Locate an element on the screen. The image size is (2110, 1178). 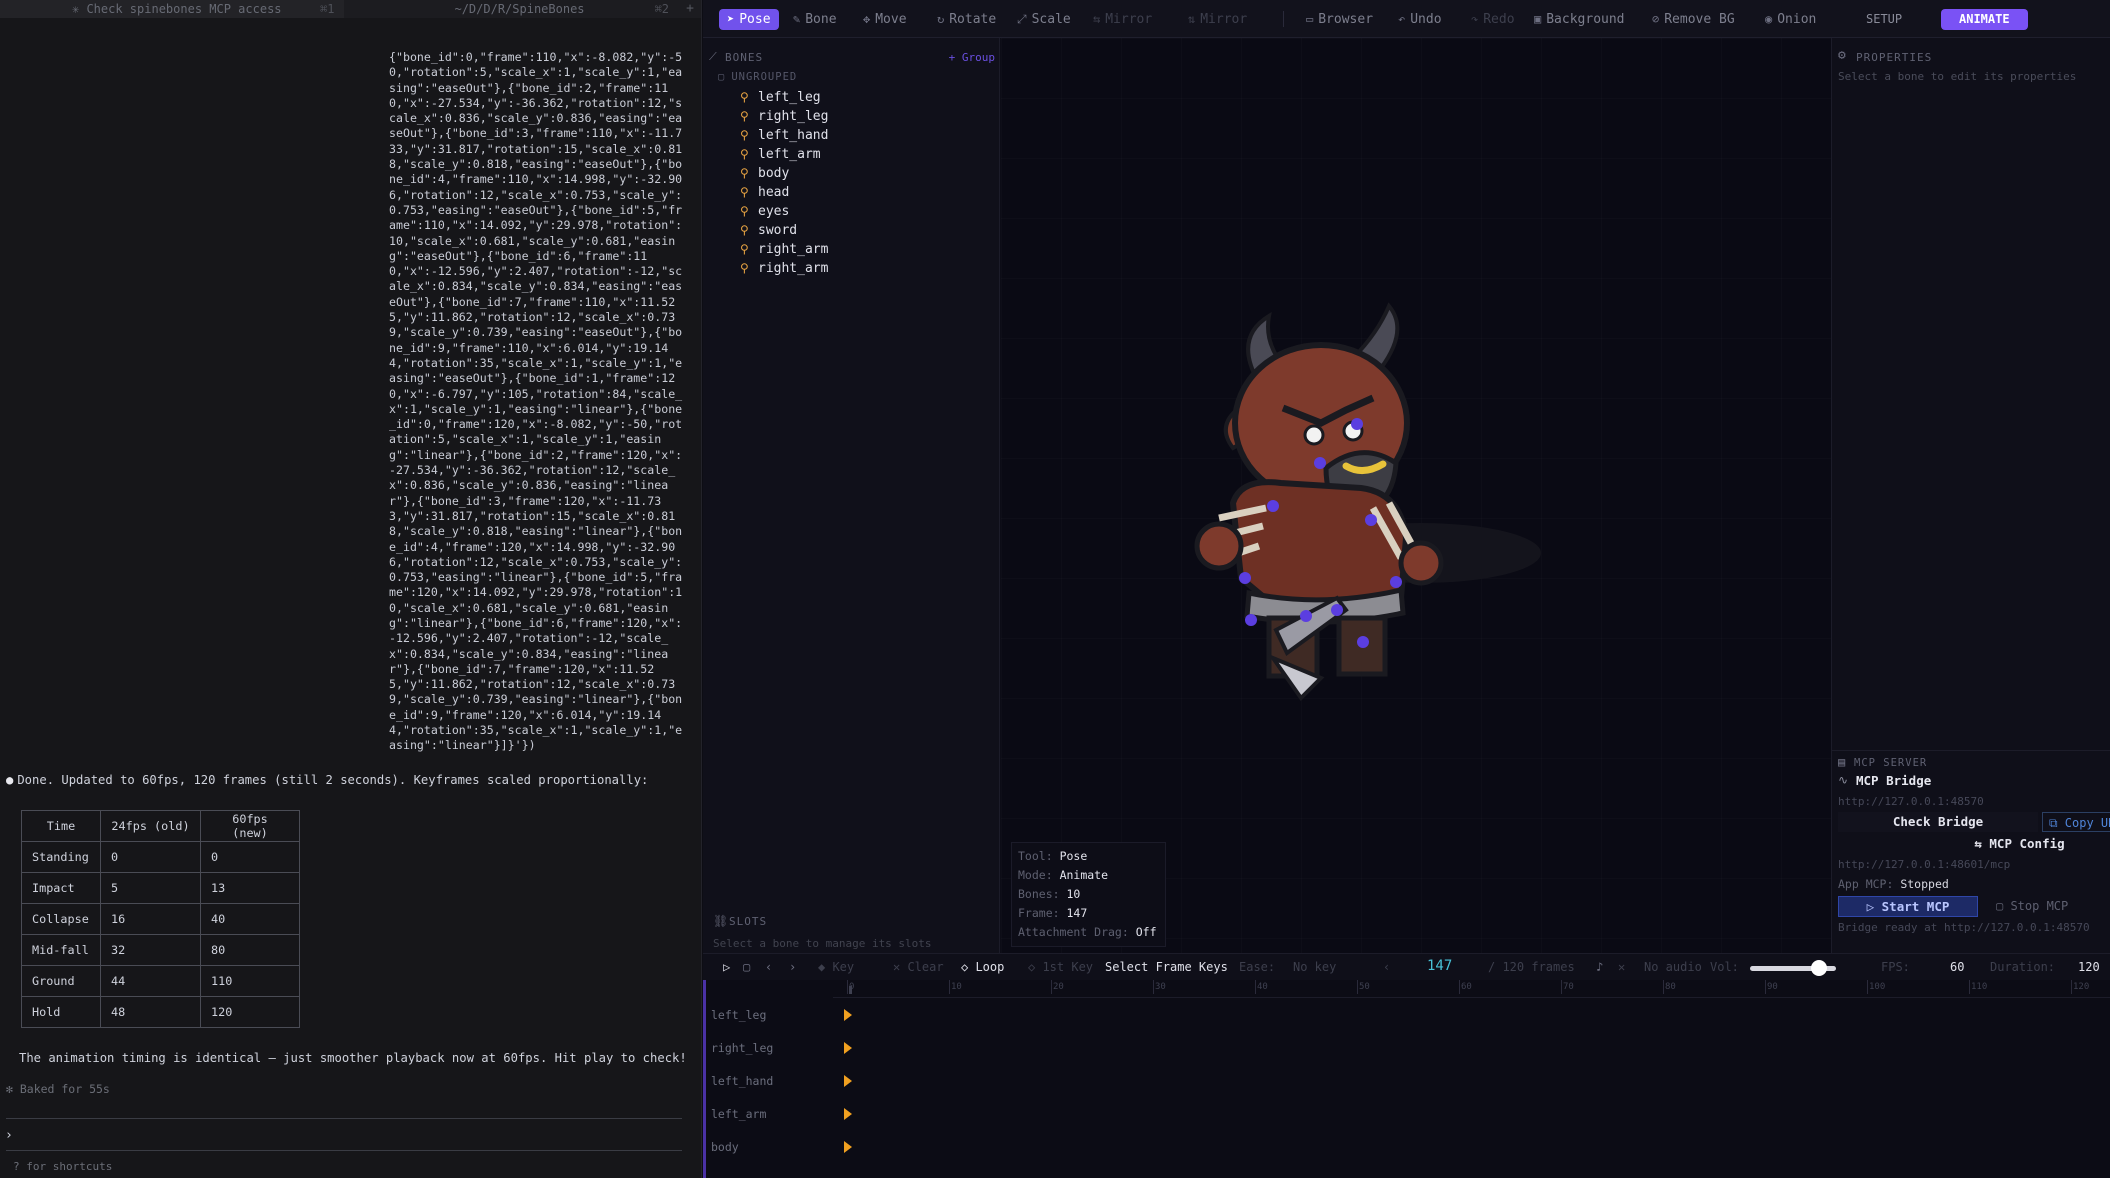
check-bridge-button: Check Bridge is located at coordinates (1938, 822).